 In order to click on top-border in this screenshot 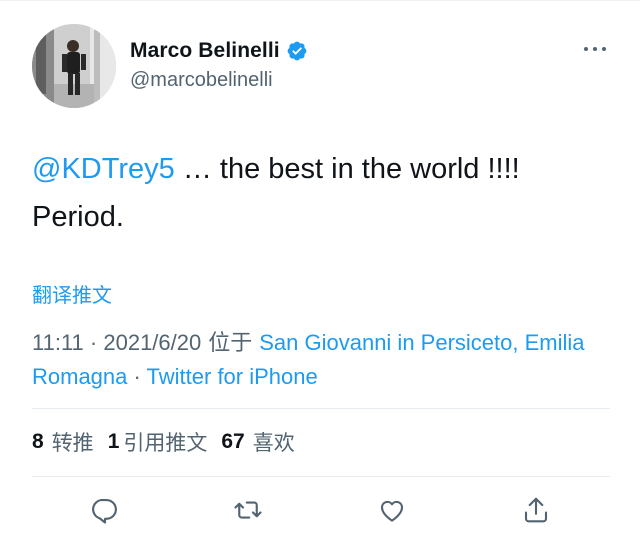, I will do `click(320, 0)`.